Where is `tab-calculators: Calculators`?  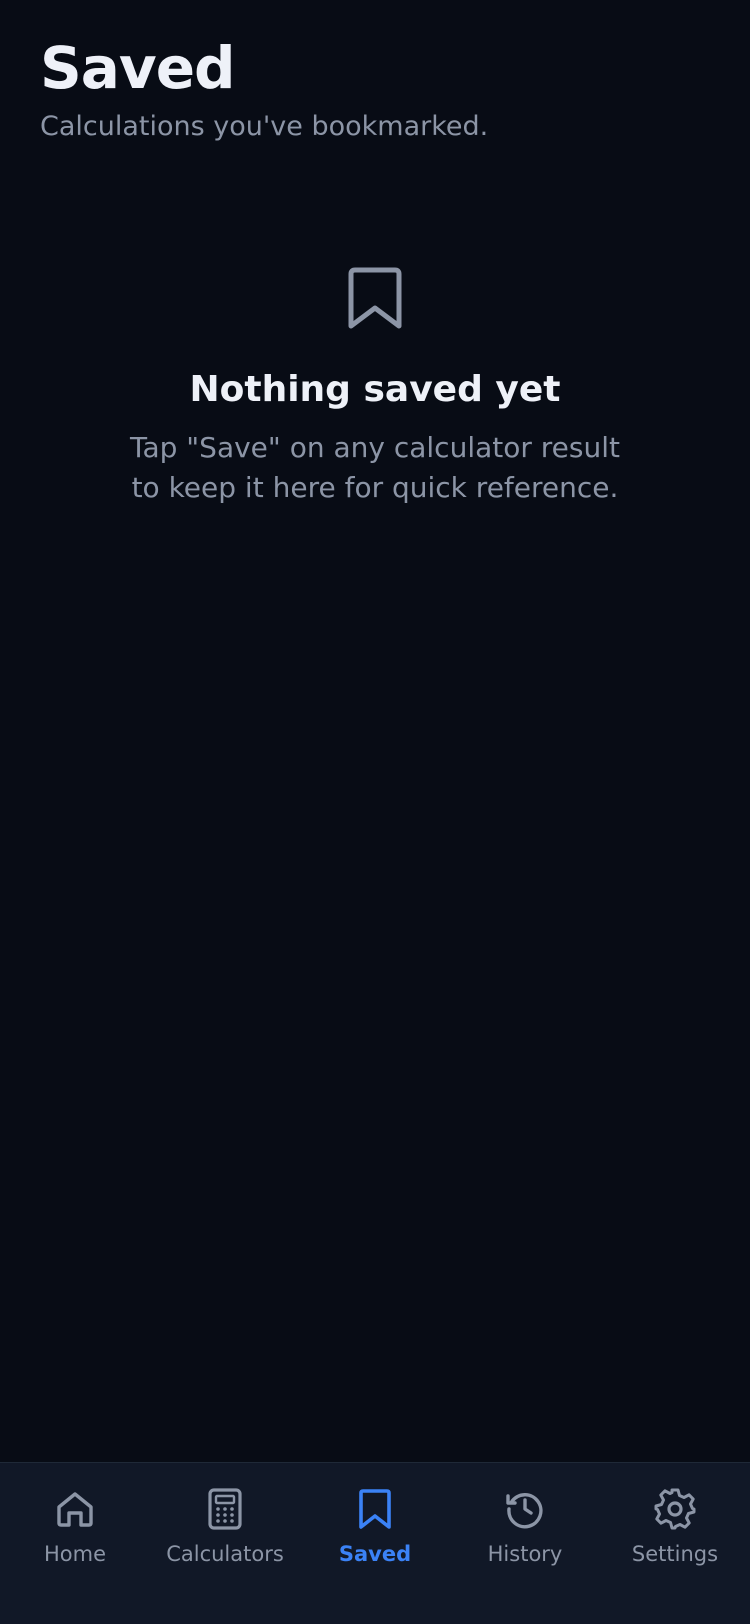 tab-calculators: Calculators is located at coordinates (225, 1543).